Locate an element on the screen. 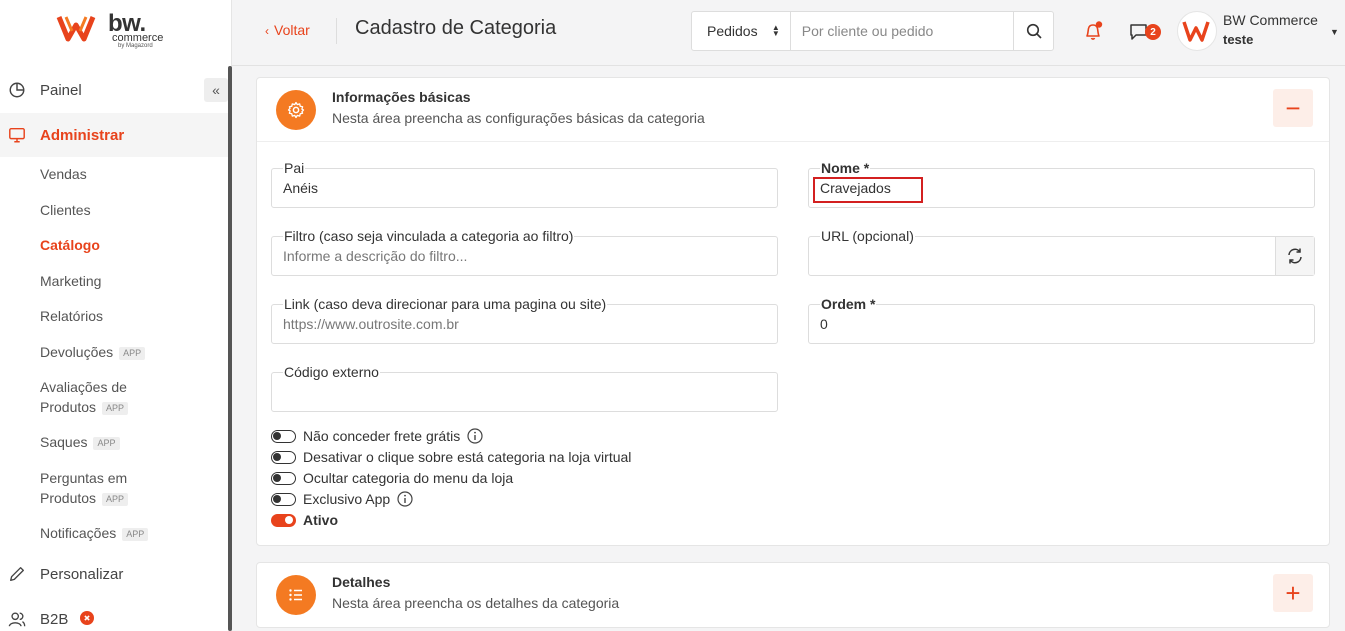  switch-ativo: Ativo is located at coordinates (304, 520).